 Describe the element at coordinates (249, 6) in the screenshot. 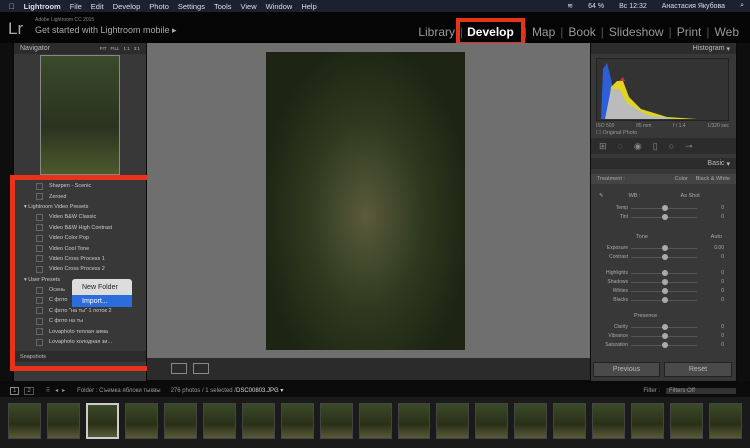

I see `menu-view: View` at that location.